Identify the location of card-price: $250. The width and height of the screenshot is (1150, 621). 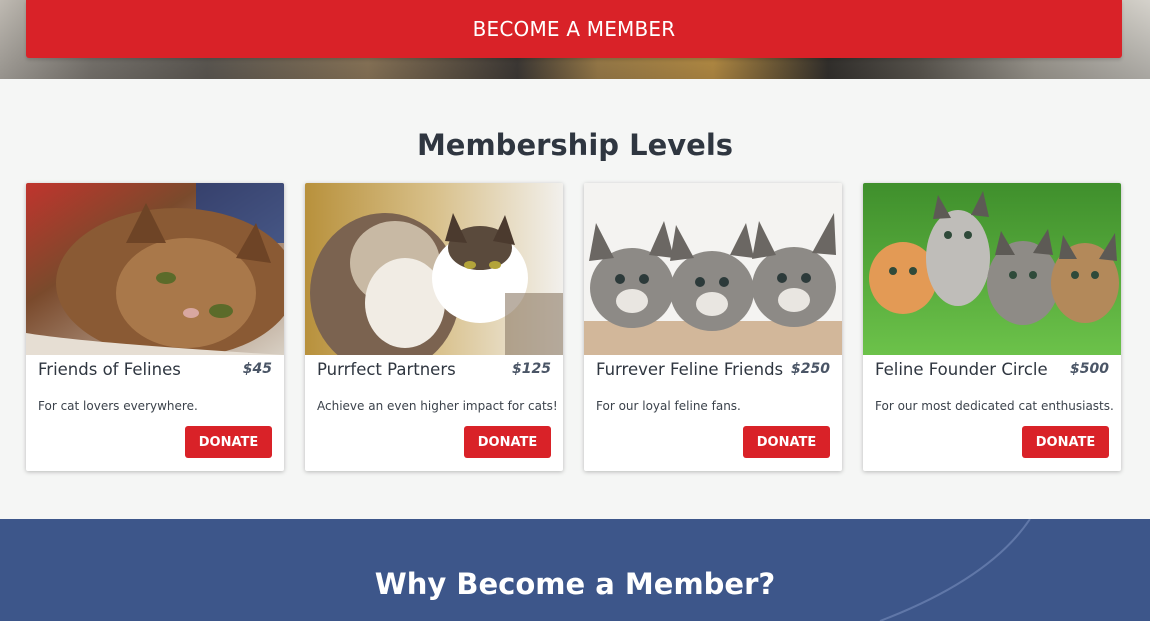
(810, 369).